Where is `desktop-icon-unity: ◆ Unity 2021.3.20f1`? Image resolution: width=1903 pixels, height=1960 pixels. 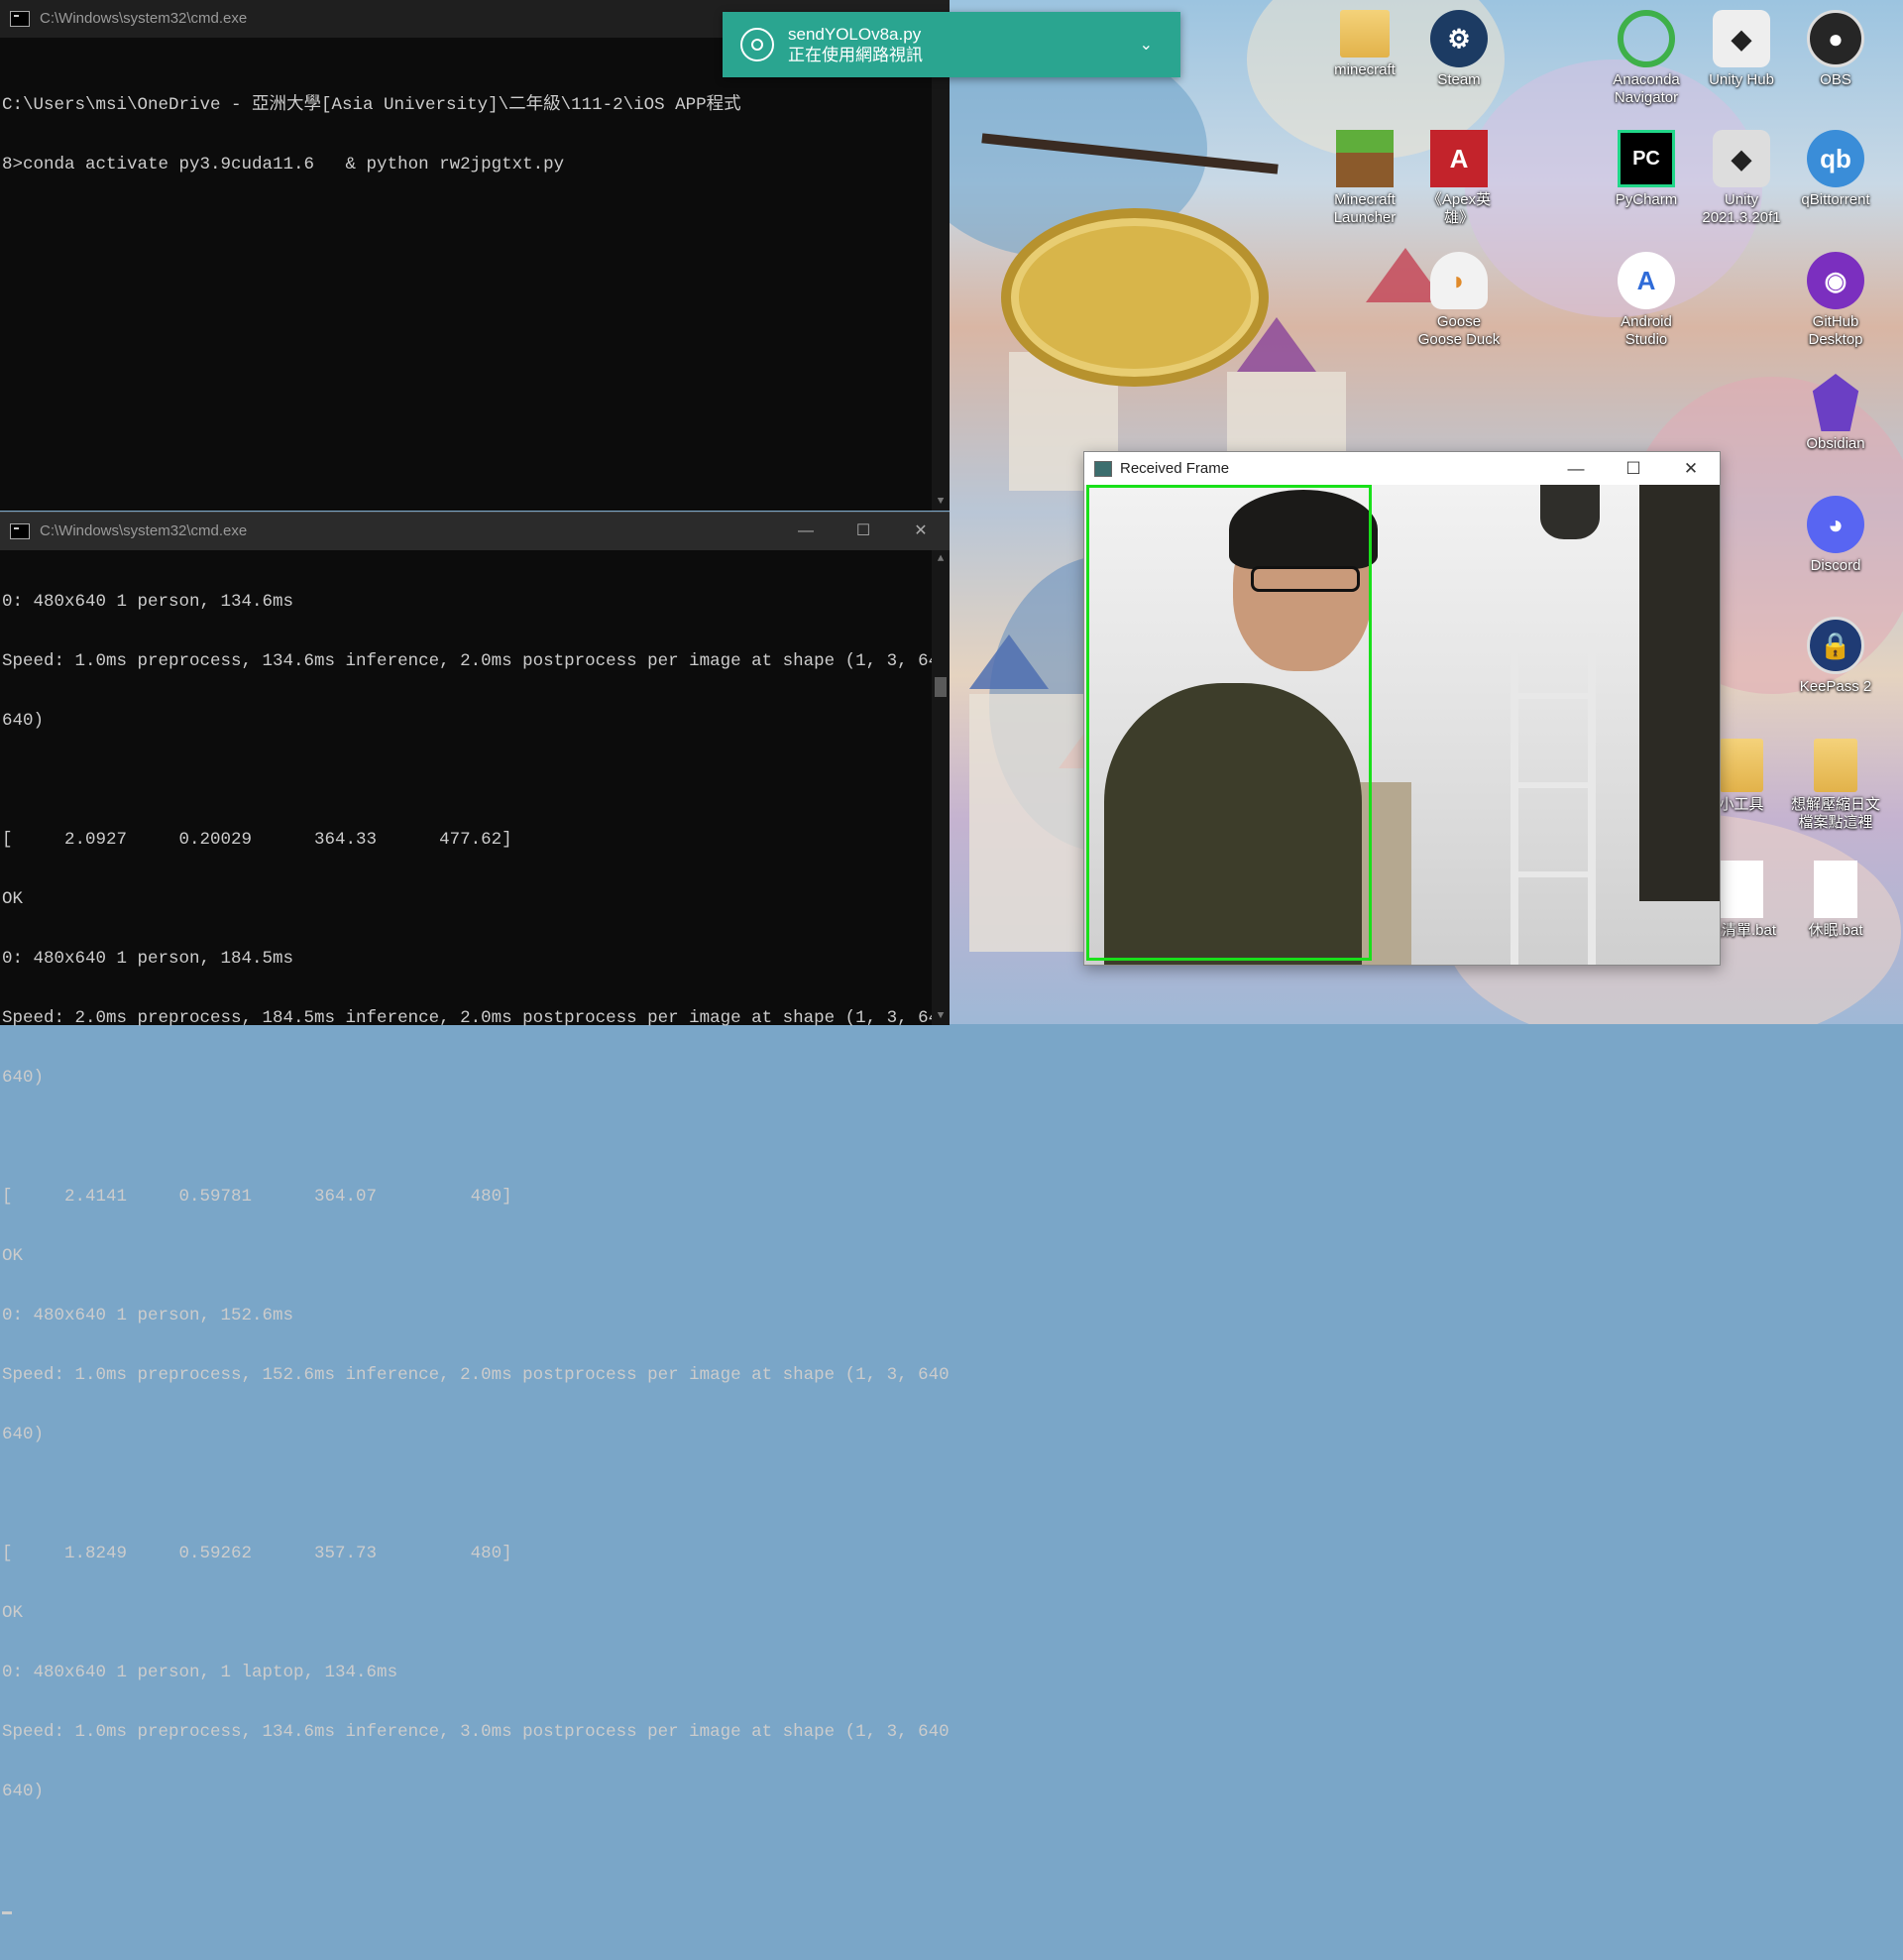 desktop-icon-unity: ◆ Unity 2021.3.20f1 is located at coordinates (1741, 178).